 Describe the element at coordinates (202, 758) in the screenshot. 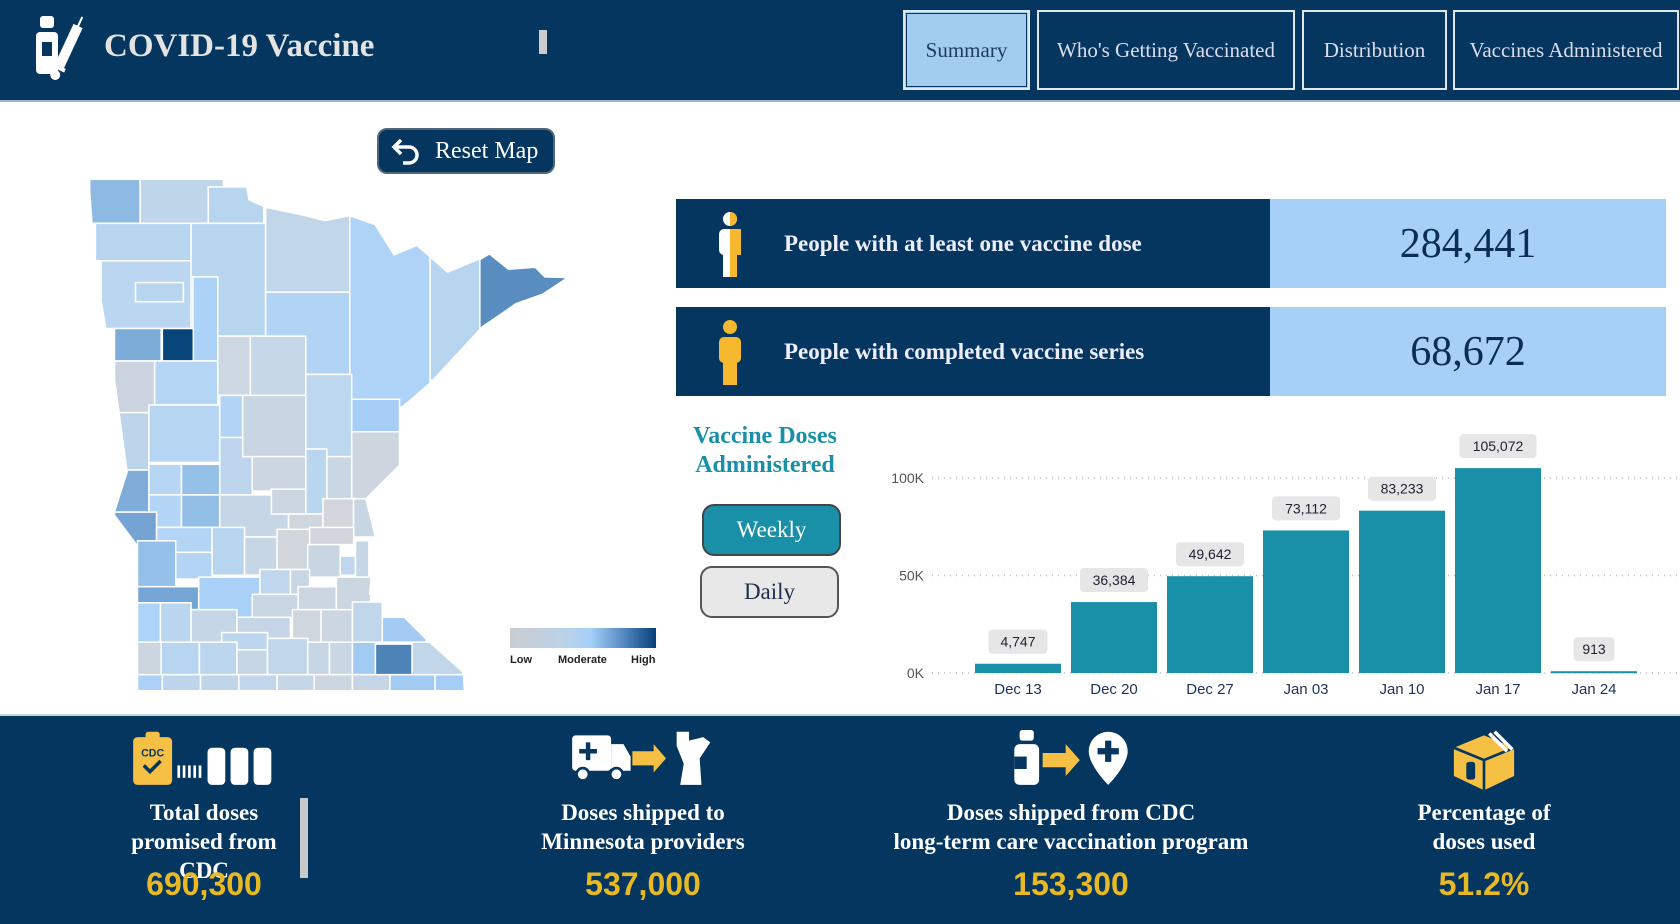

I see `cdc-clipboard-vials-icon: CDC` at that location.